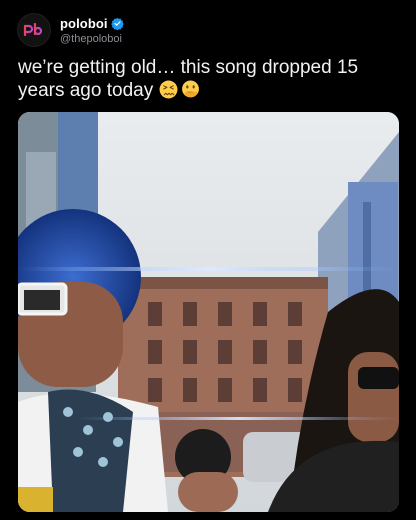  Describe the element at coordinates (191, 89) in the screenshot. I see `face-with-hand-over-mouth-emoji` at that location.